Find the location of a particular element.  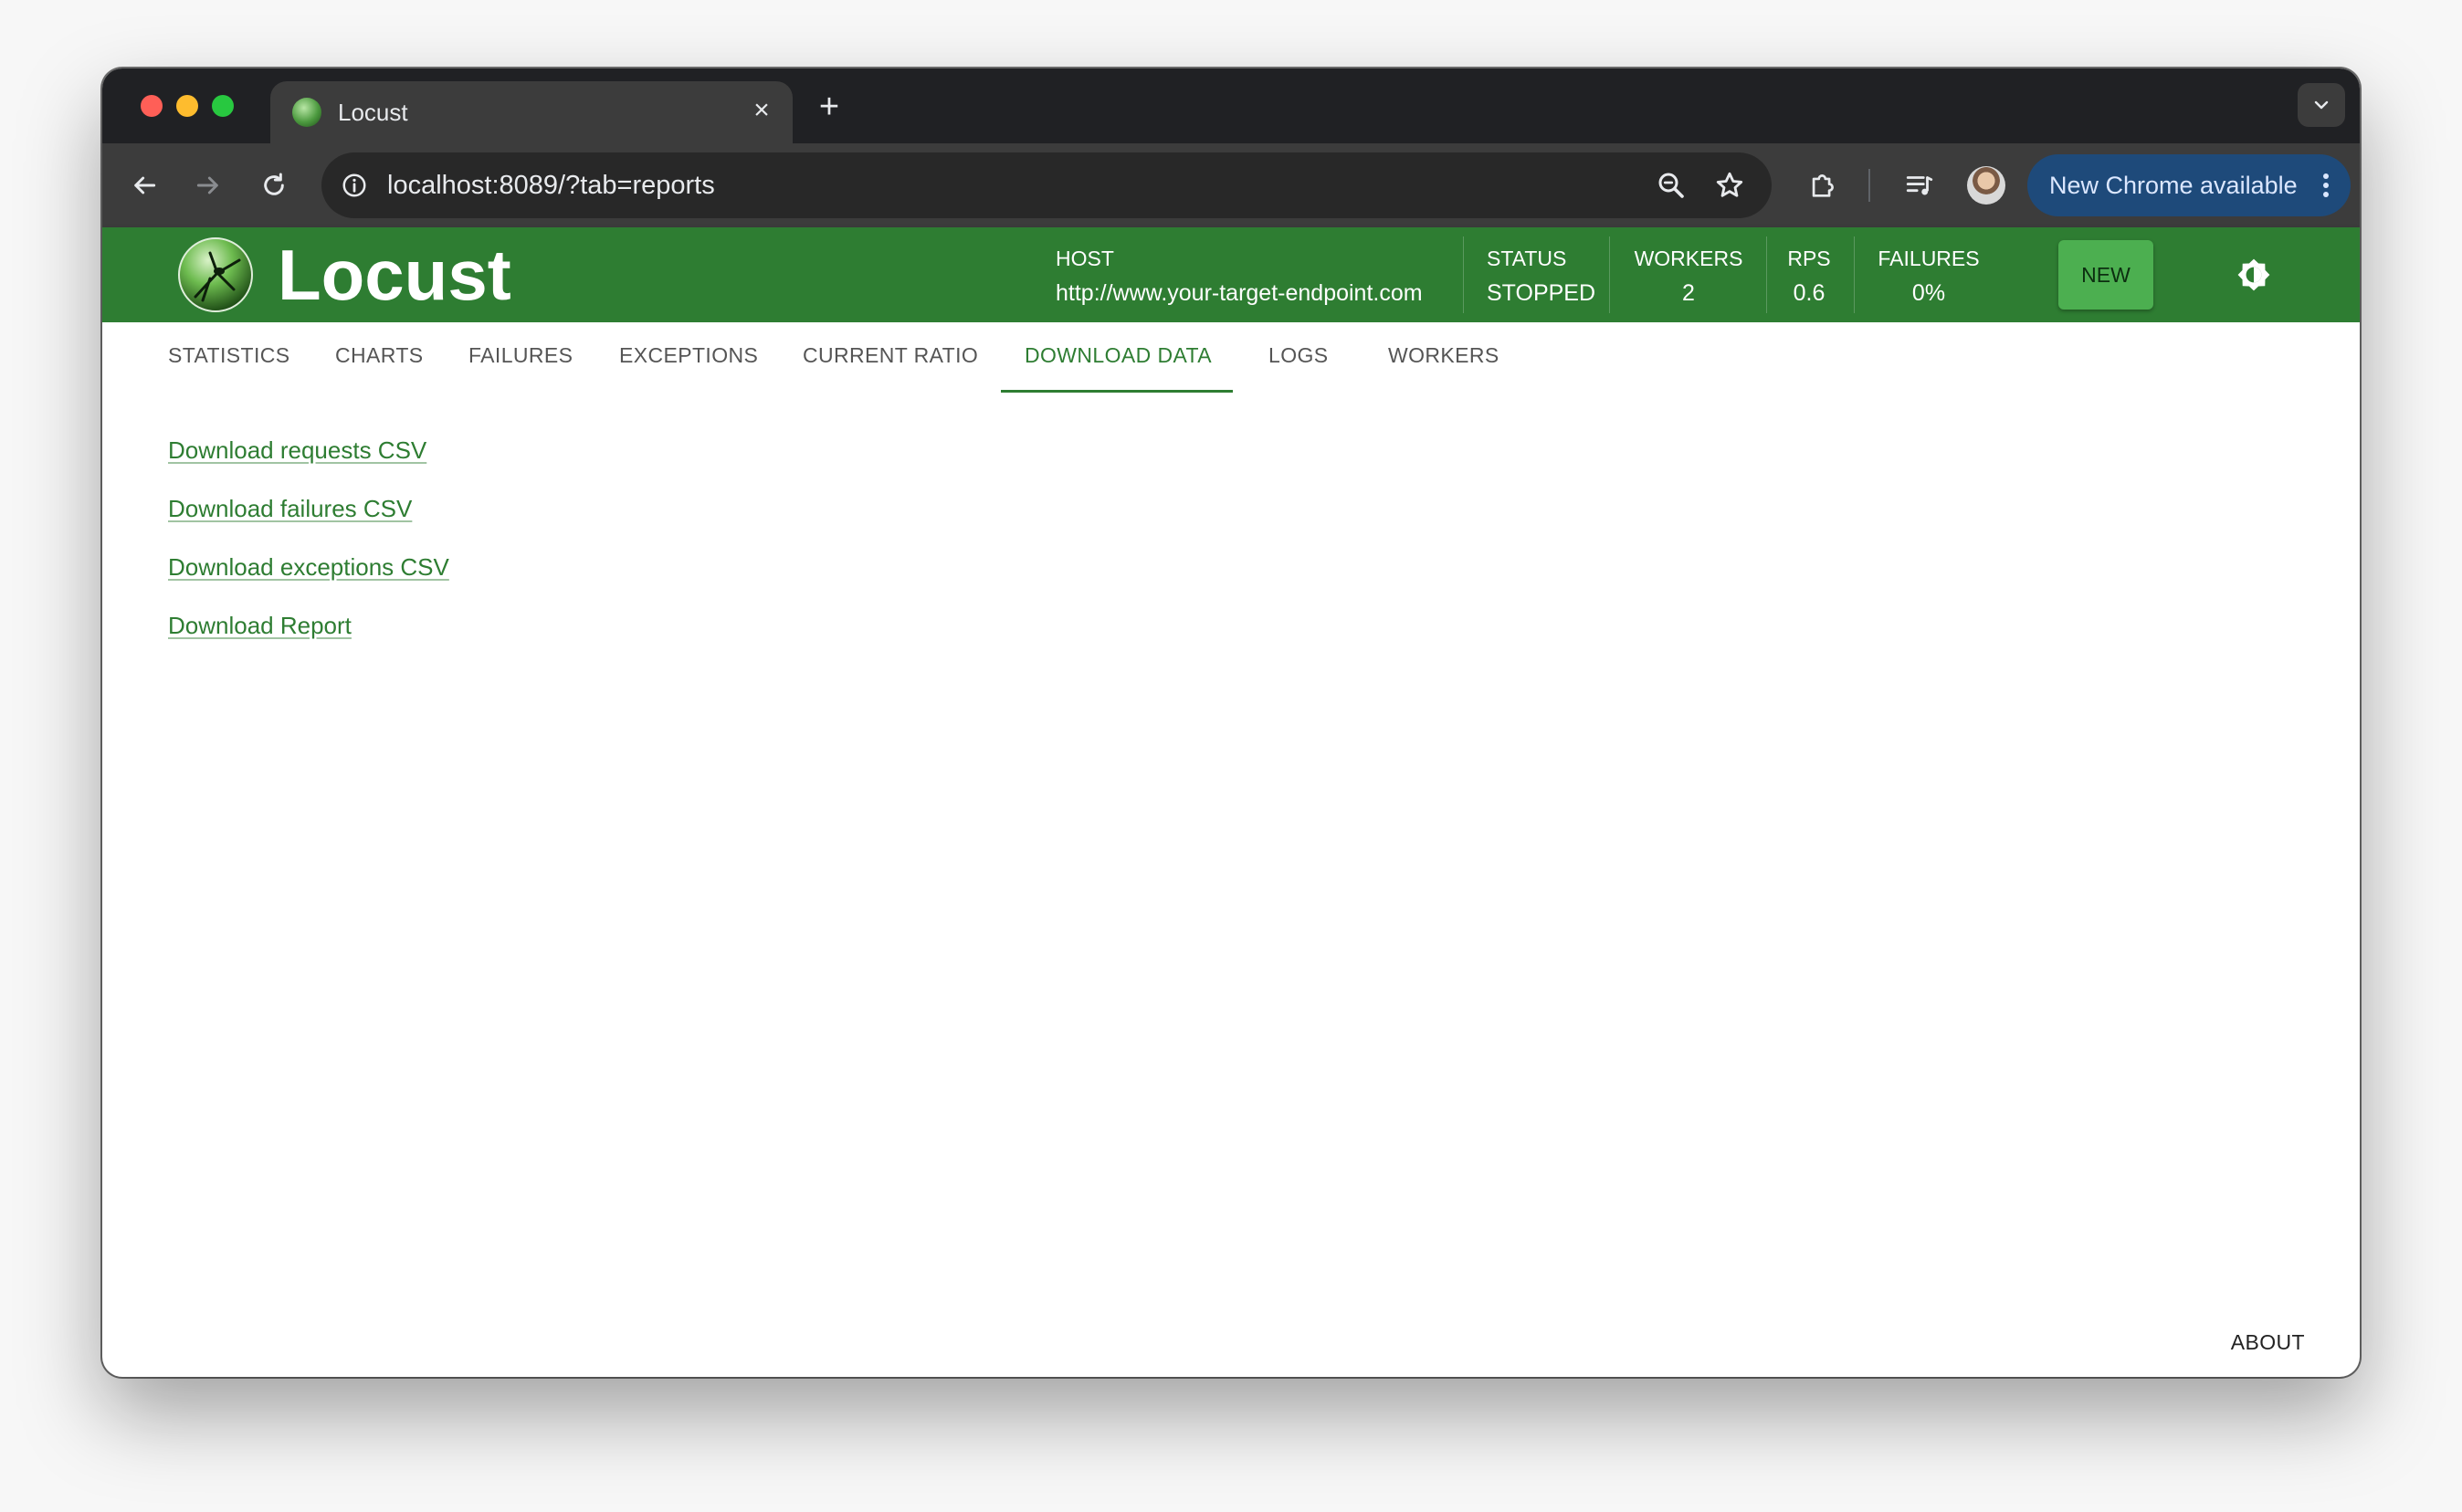

workers-stat: WORKERS 2 is located at coordinates (1688, 275).